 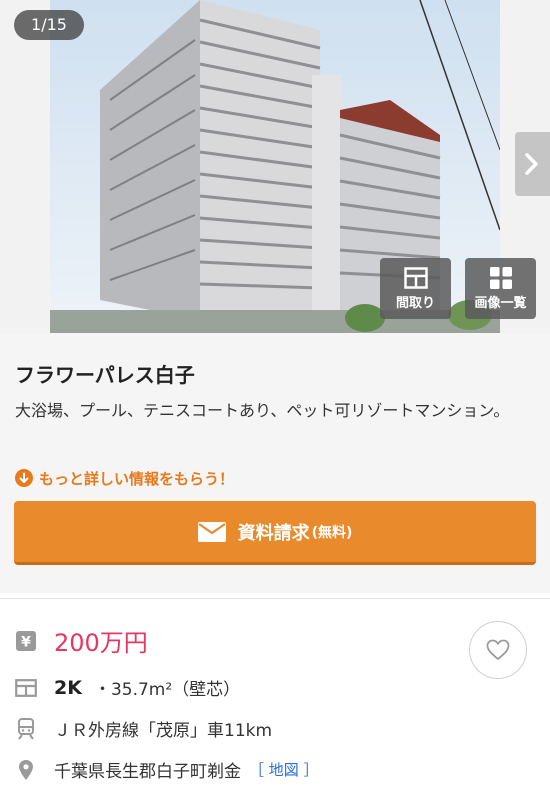 I want to click on chevron-right-icon, so click(x=531, y=164).